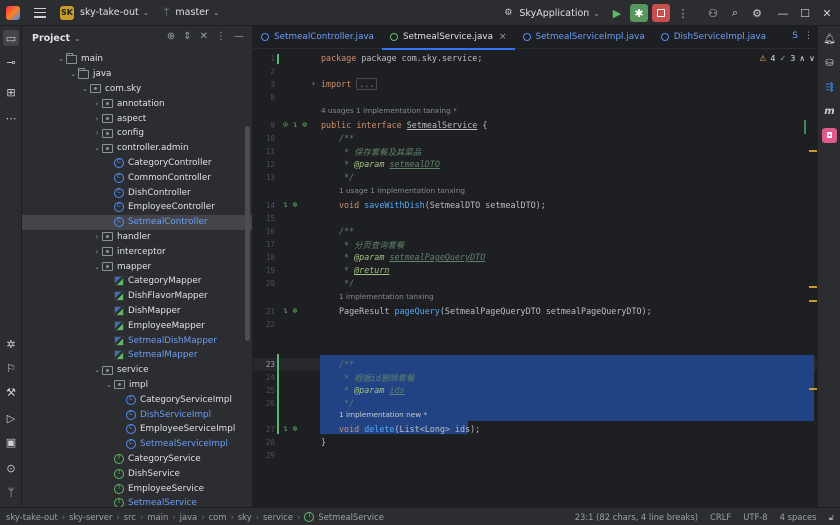 Image resolution: width=840 pixels, height=525 pixels. What do you see at coordinates (829, 63) in the screenshot?
I see `database-icon: ⛁` at bounding box center [829, 63].